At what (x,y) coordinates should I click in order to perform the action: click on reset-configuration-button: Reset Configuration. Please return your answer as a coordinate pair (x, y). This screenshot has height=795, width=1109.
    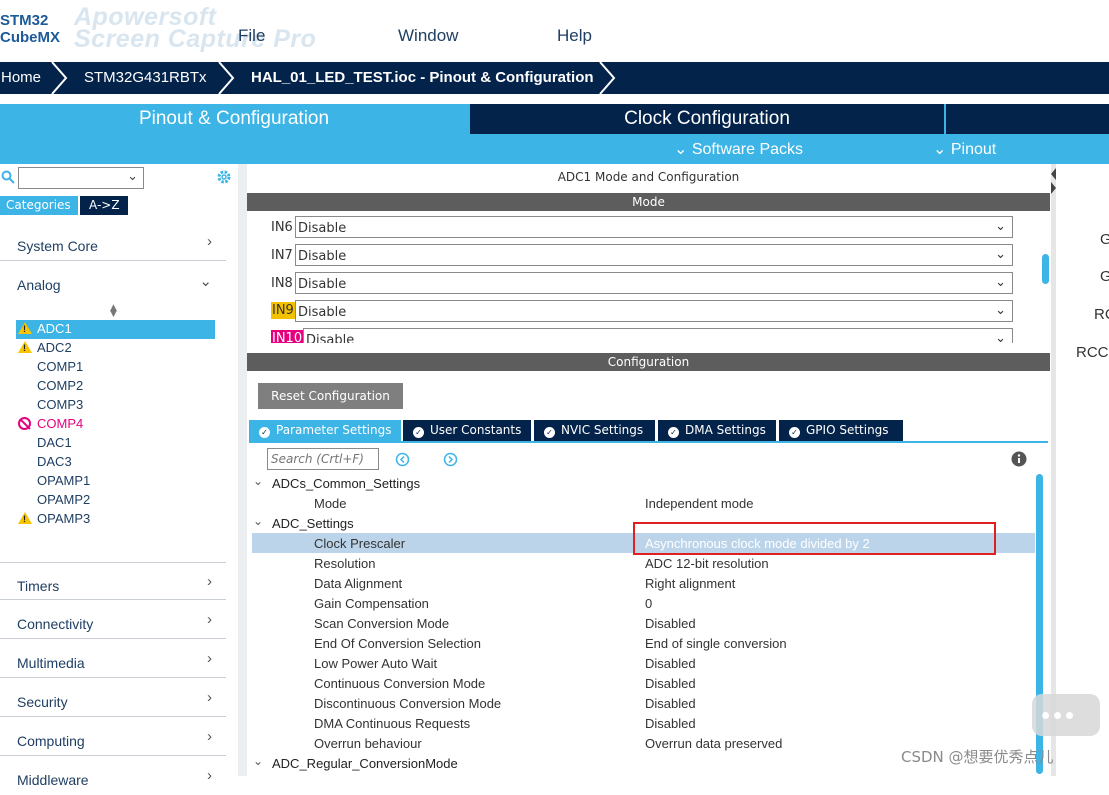
    Looking at the image, I should click on (330, 396).